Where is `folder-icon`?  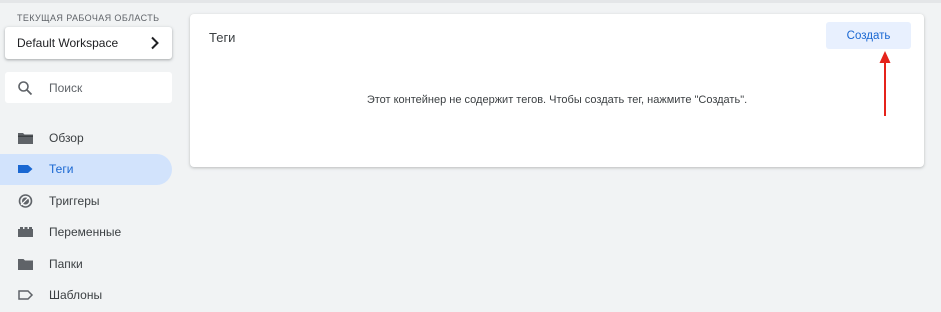 folder-icon is located at coordinates (25, 264).